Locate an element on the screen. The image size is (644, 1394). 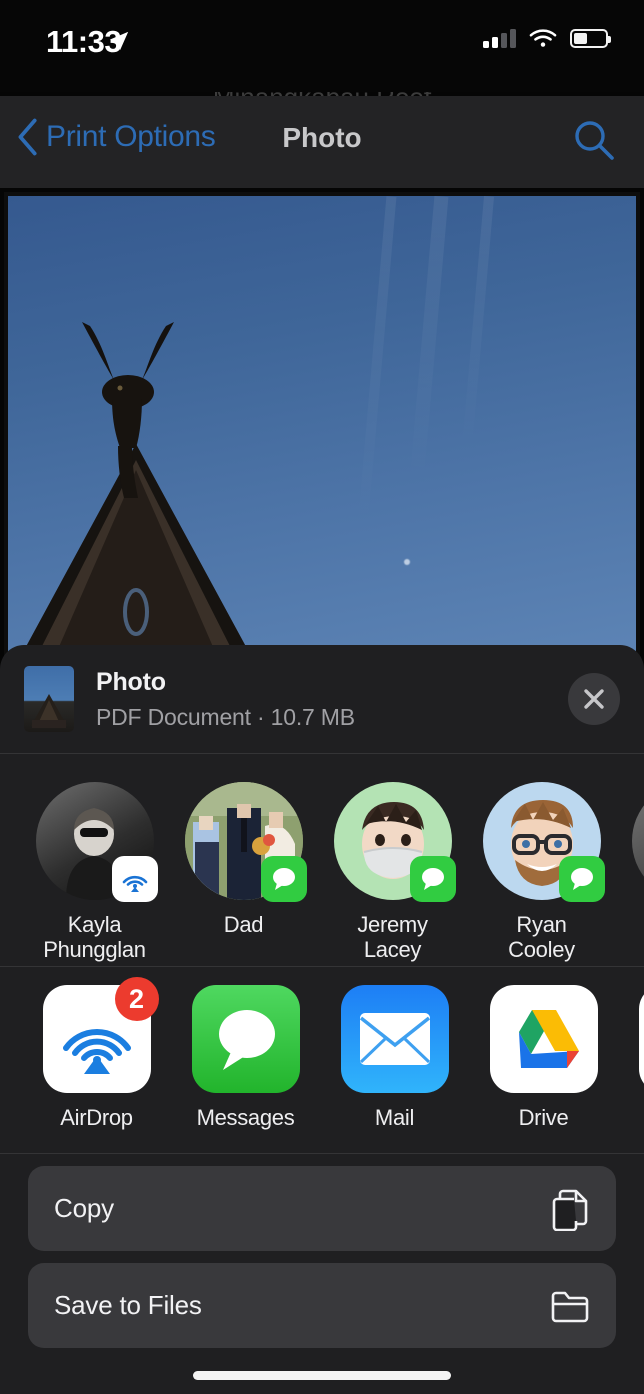
app-label: Messages is located at coordinates (245, 1117).